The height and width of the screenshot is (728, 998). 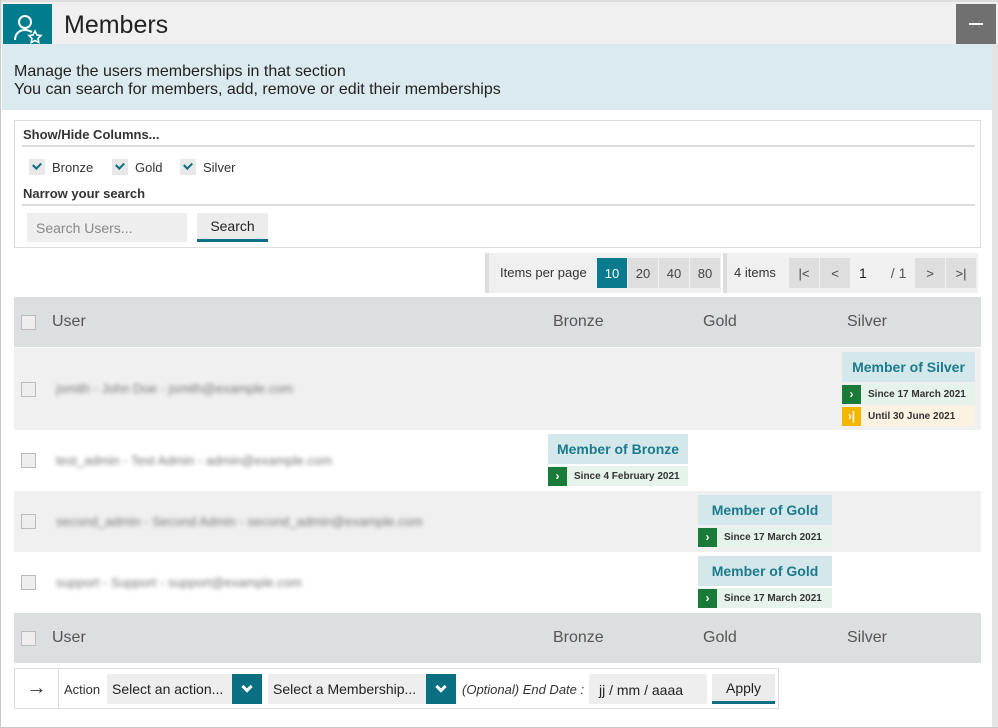 What do you see at coordinates (930, 273) in the screenshot?
I see `next-page-button: >` at bounding box center [930, 273].